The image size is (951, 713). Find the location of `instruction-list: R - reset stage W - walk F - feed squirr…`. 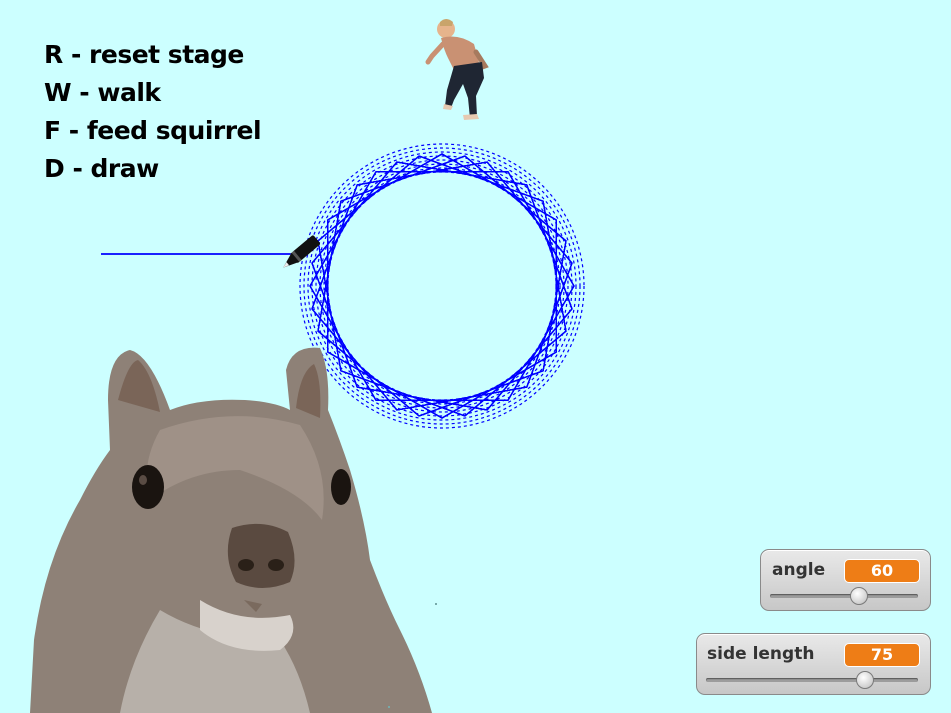

instruction-list: R - reset stage W - walk F - feed squirr… is located at coordinates (153, 112).